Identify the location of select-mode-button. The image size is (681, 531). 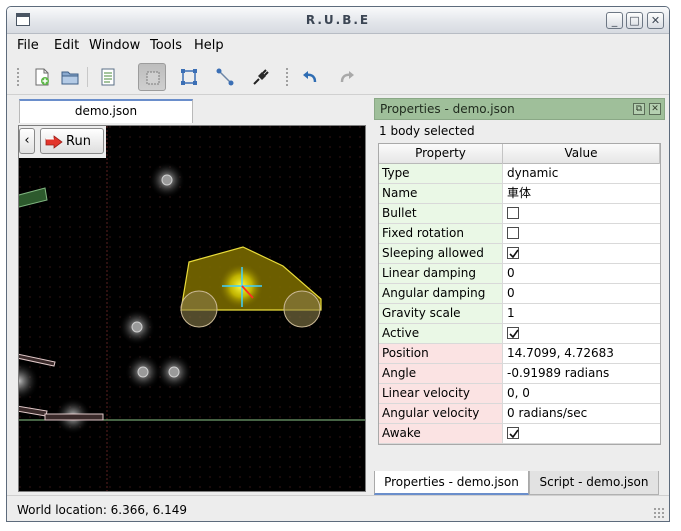
(152, 77).